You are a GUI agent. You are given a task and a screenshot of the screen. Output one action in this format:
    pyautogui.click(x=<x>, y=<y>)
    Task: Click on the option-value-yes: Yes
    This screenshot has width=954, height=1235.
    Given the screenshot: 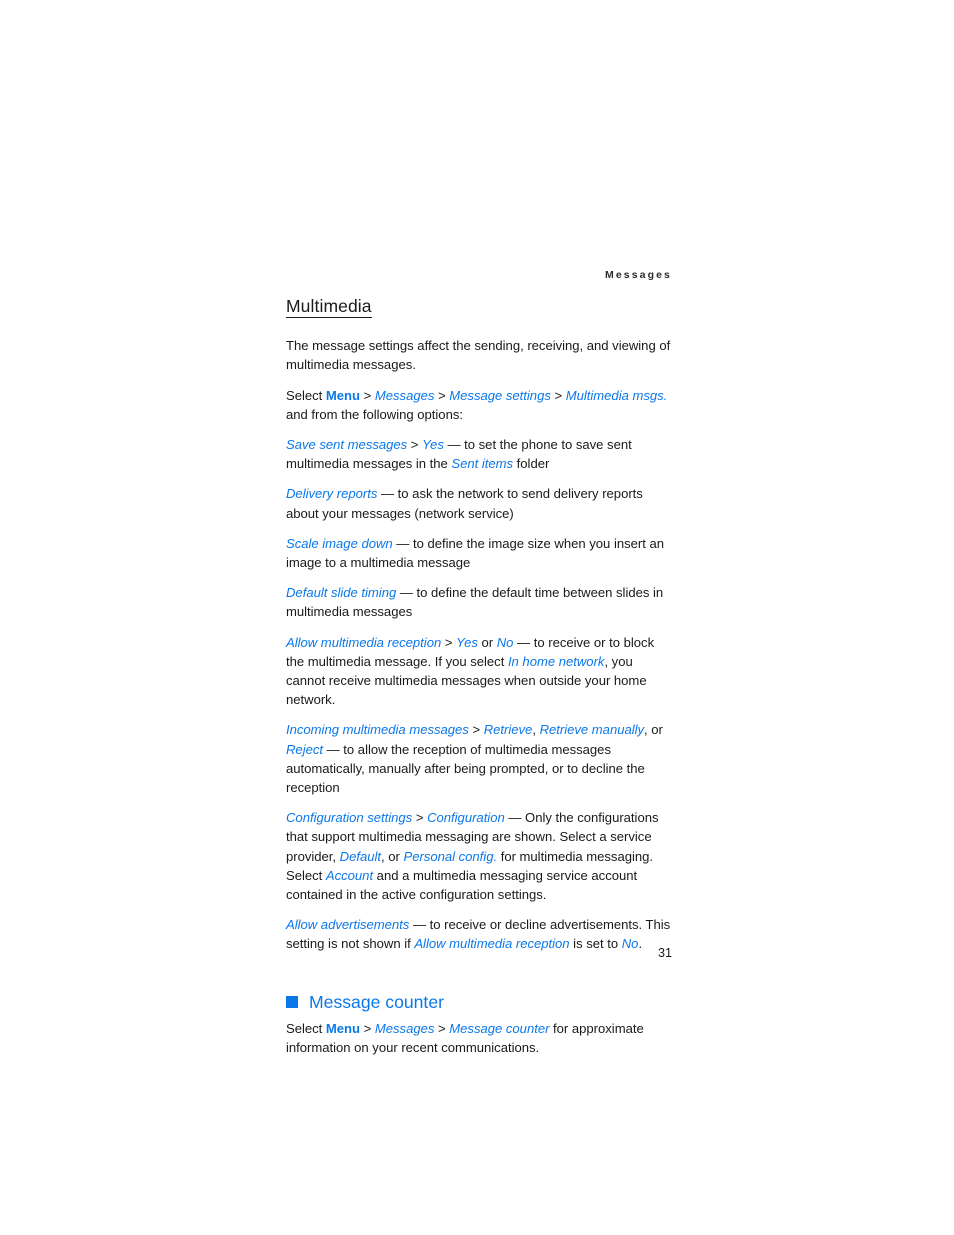 What is the action you would take?
    pyautogui.click(x=467, y=642)
    